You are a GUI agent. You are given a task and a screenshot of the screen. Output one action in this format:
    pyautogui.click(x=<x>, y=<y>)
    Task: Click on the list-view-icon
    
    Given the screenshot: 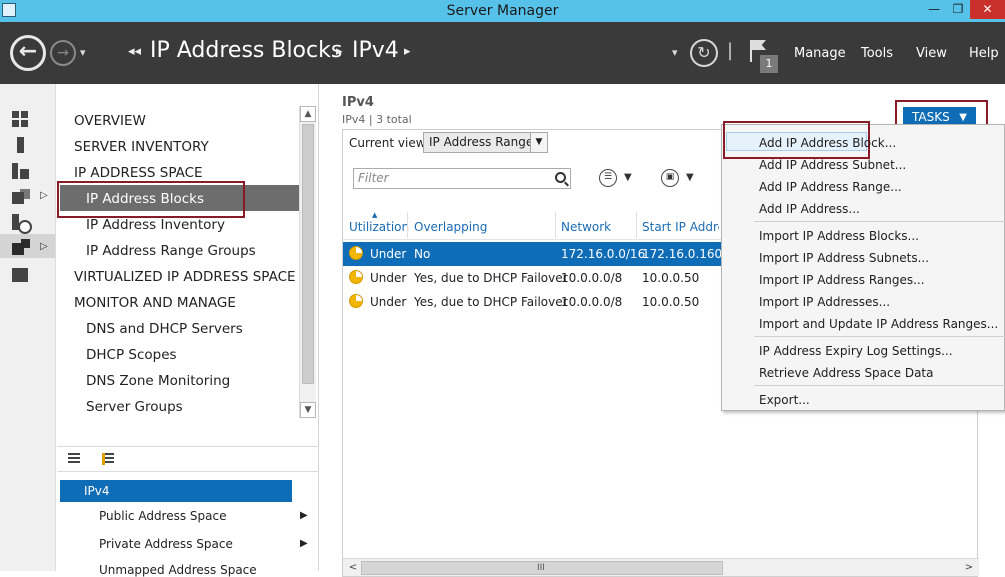 What is the action you would take?
    pyautogui.click(x=74, y=459)
    